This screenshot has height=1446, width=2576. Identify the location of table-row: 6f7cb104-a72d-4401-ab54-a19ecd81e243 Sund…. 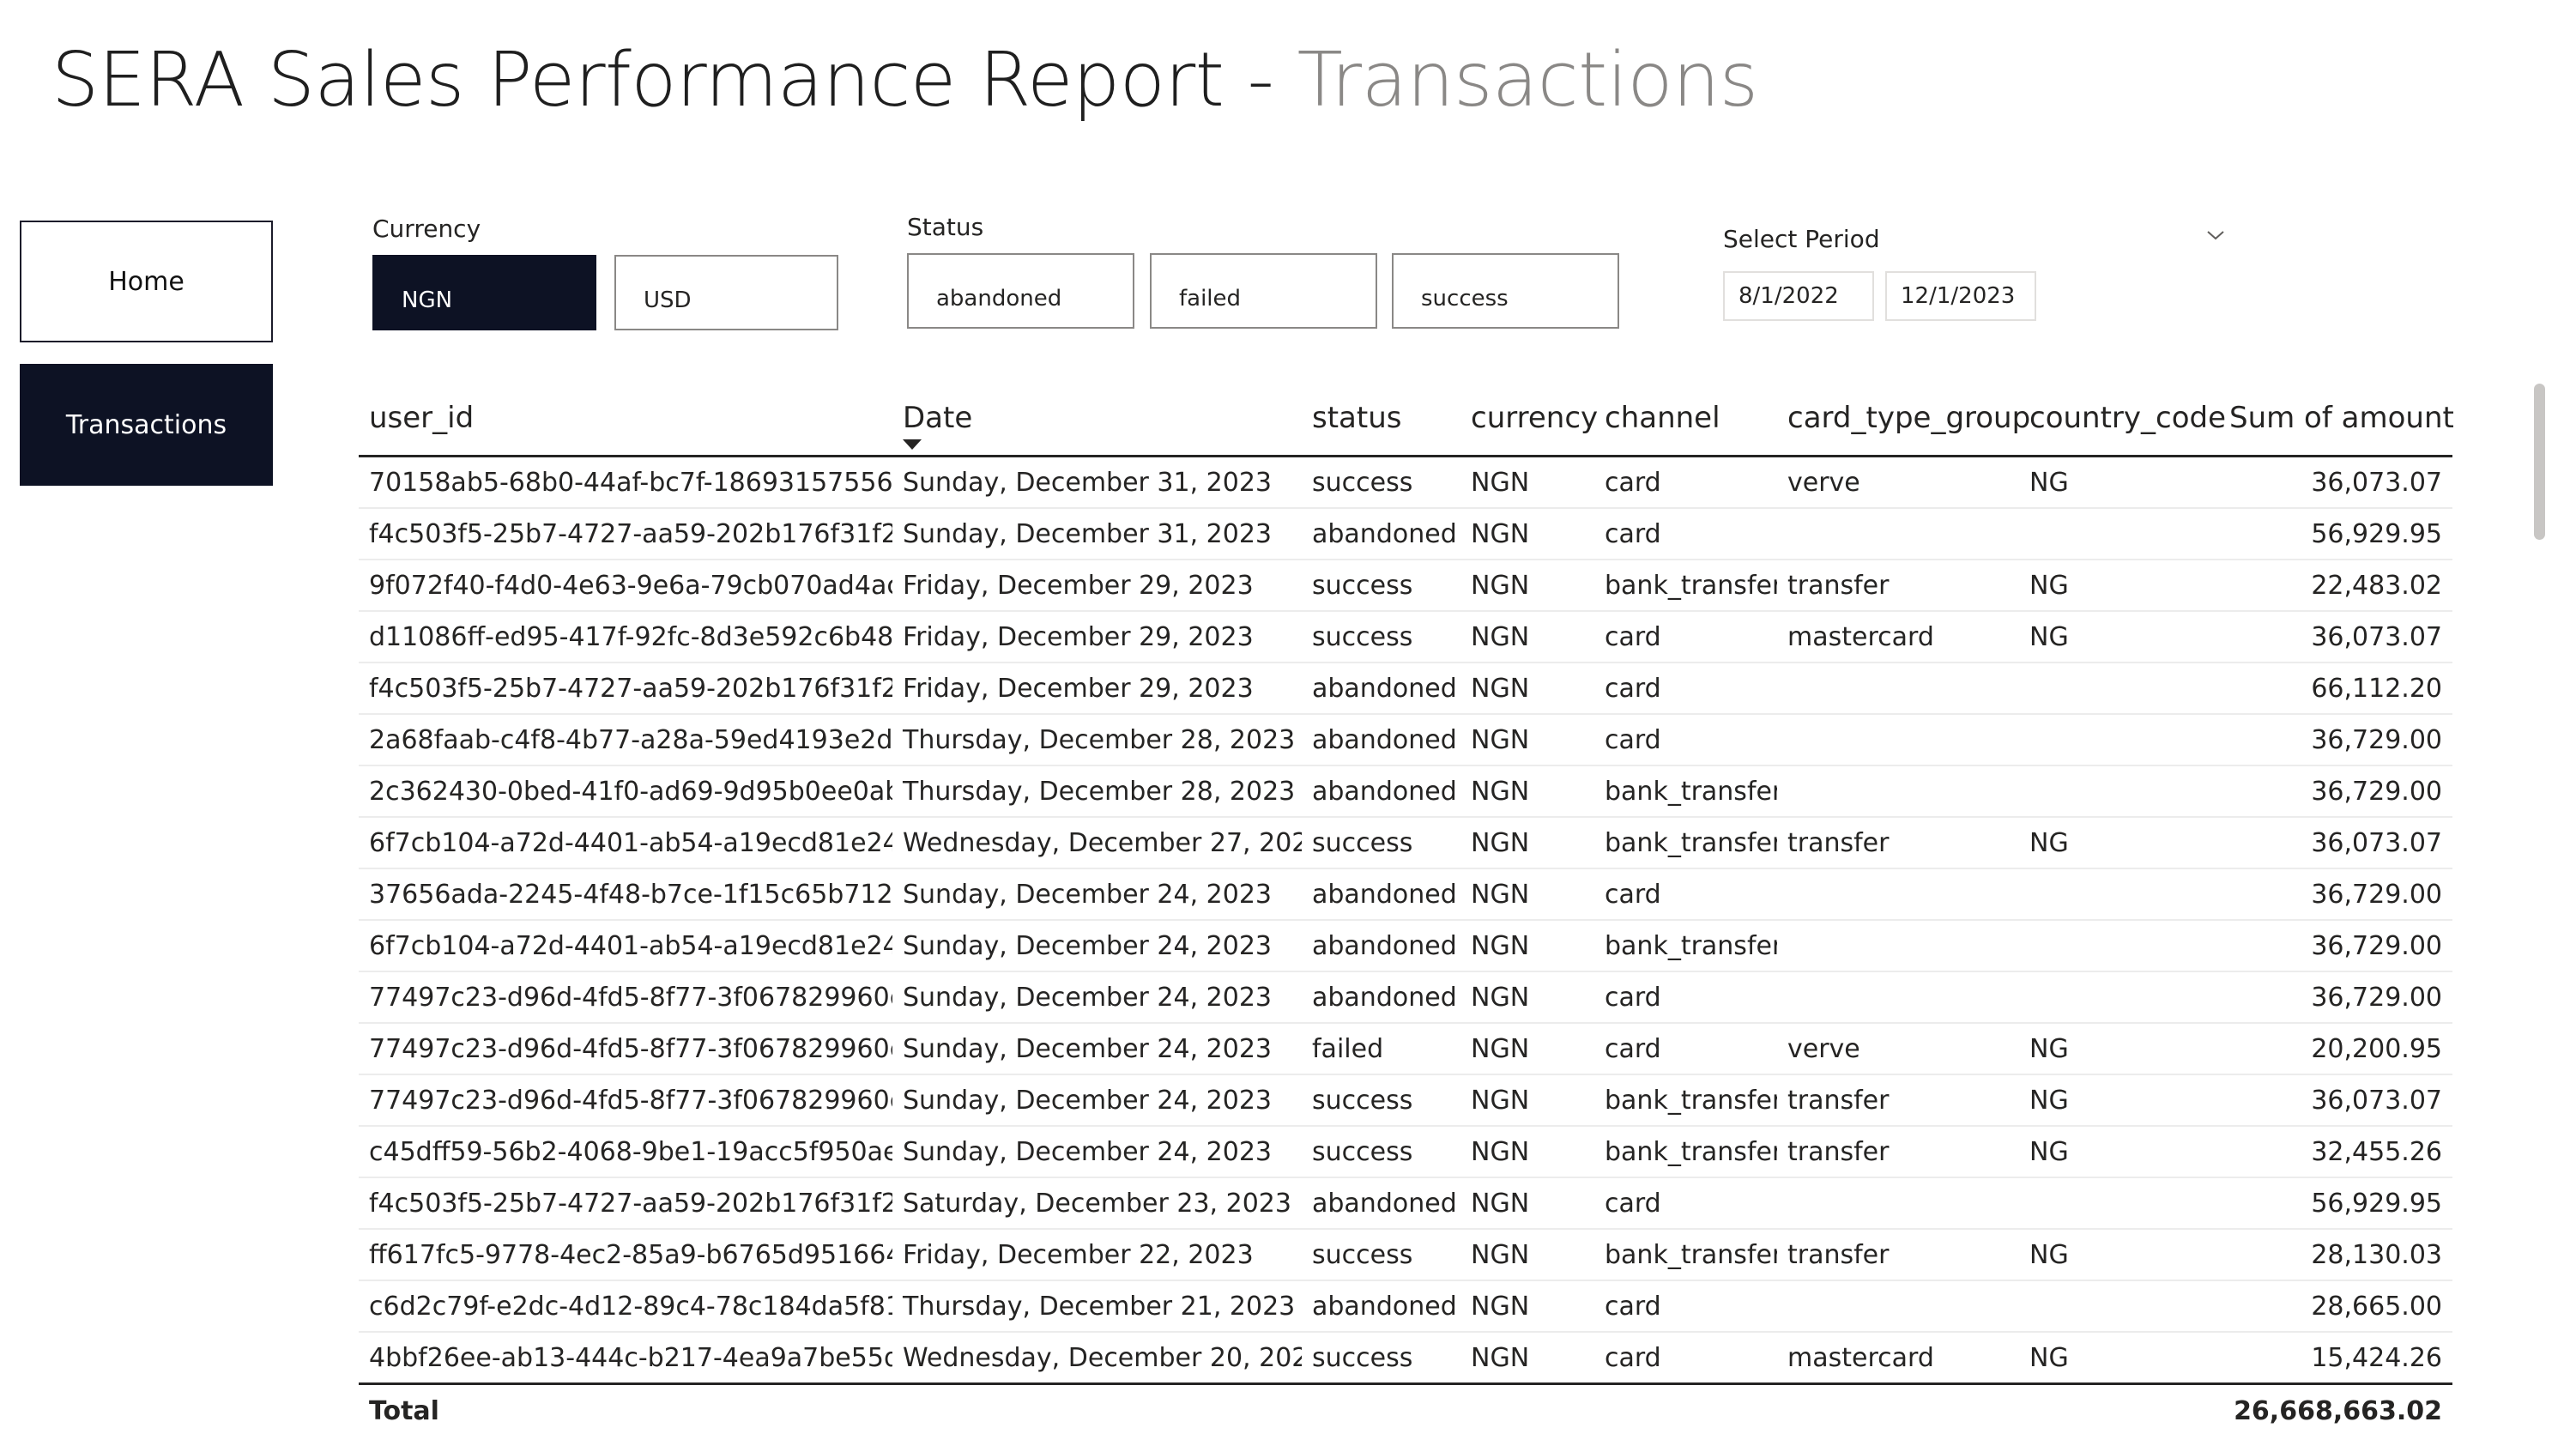
(1405, 946).